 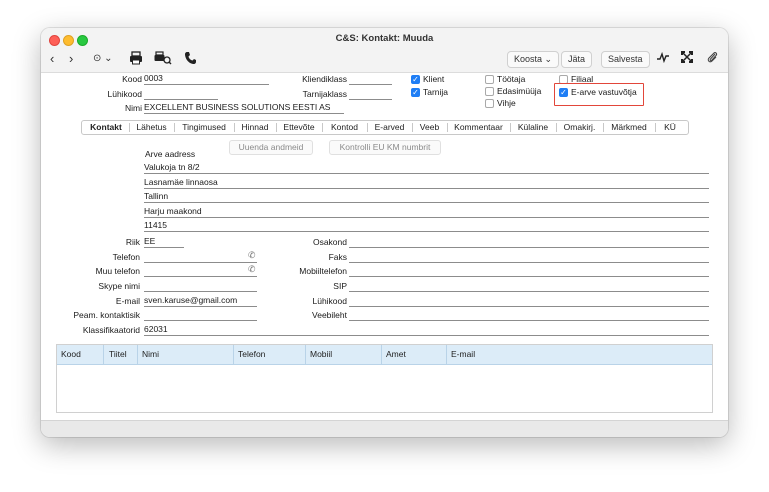 I want to click on kood-label: Kood, so click(x=132, y=79).